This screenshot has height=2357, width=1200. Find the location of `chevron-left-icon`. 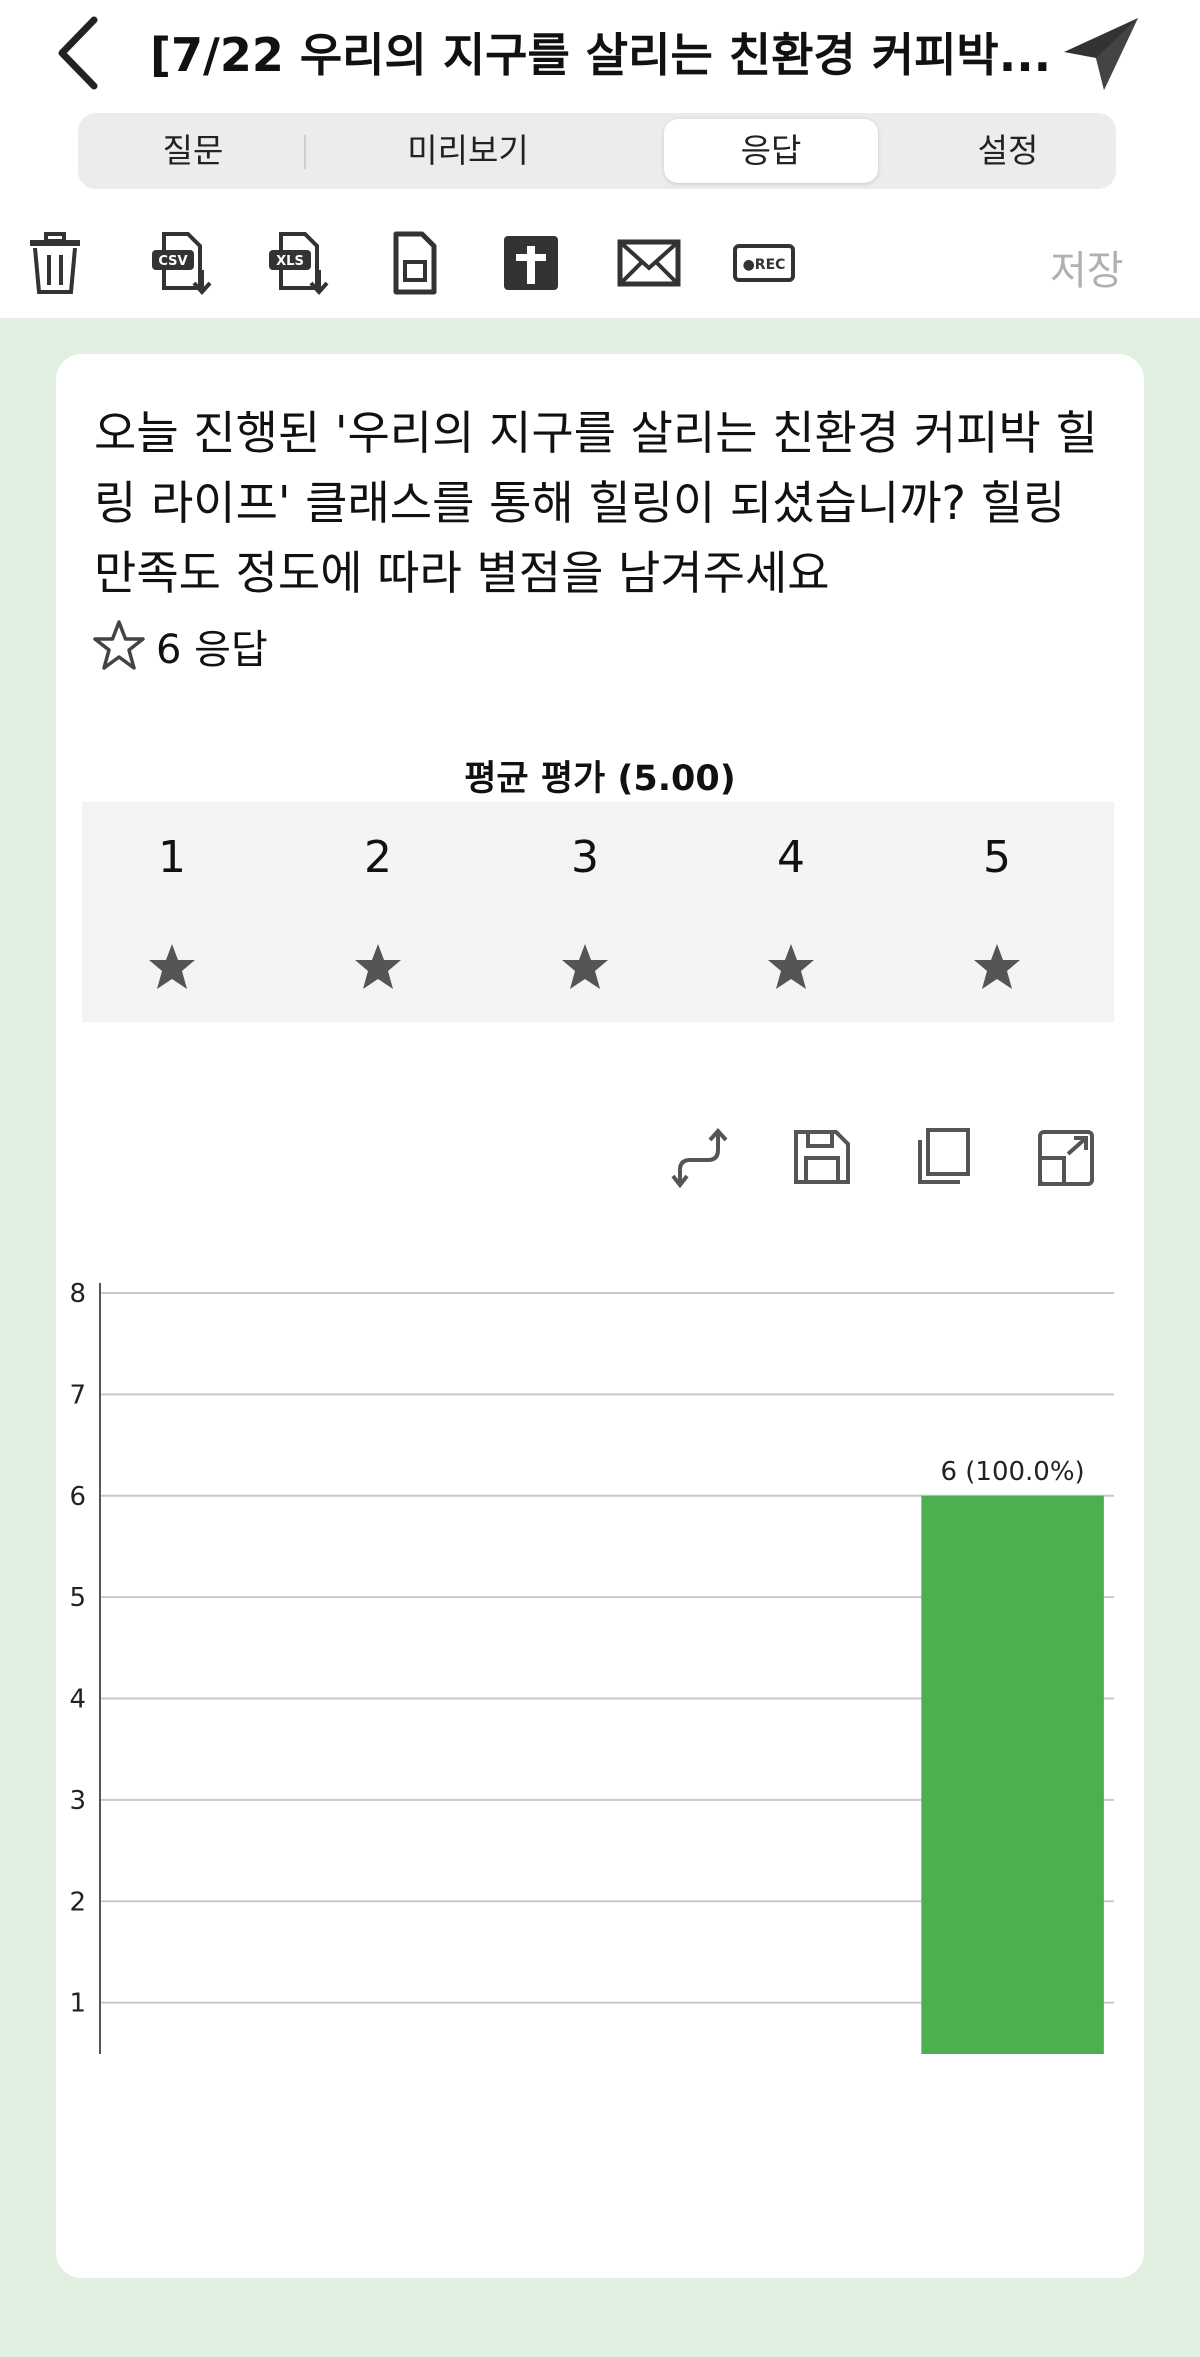

chevron-left-icon is located at coordinates (78, 53).